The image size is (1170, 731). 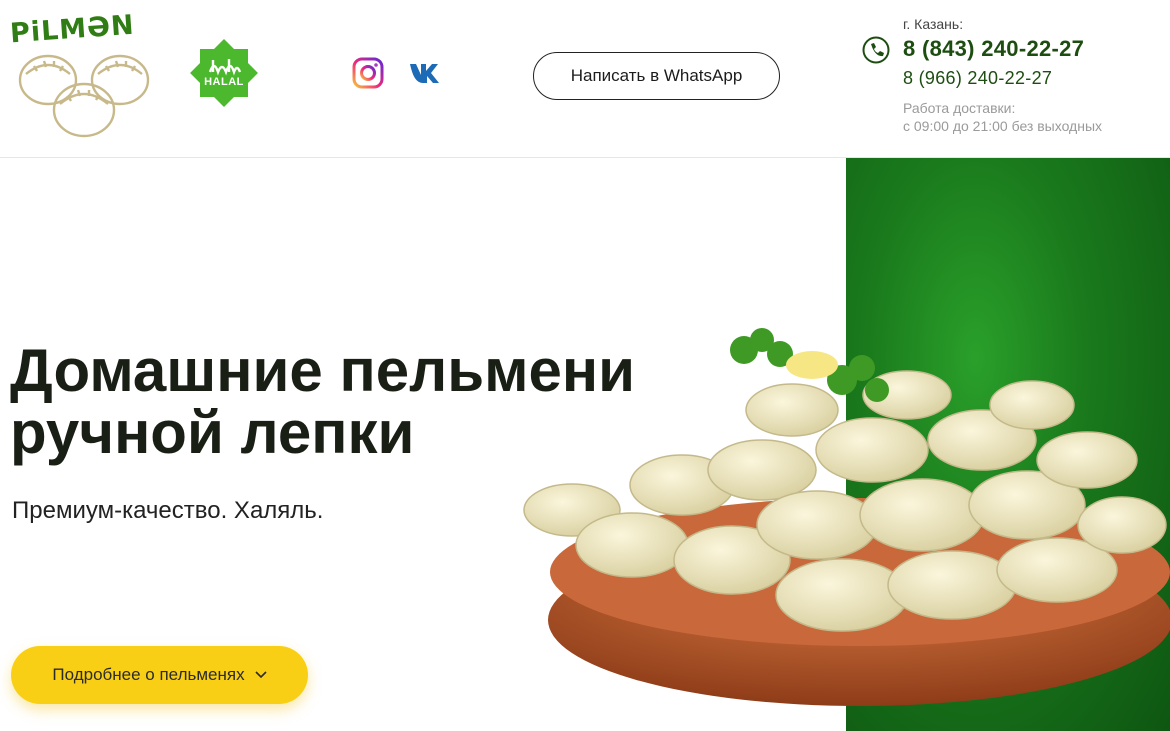 I want to click on vk-link, so click(x=428, y=73).